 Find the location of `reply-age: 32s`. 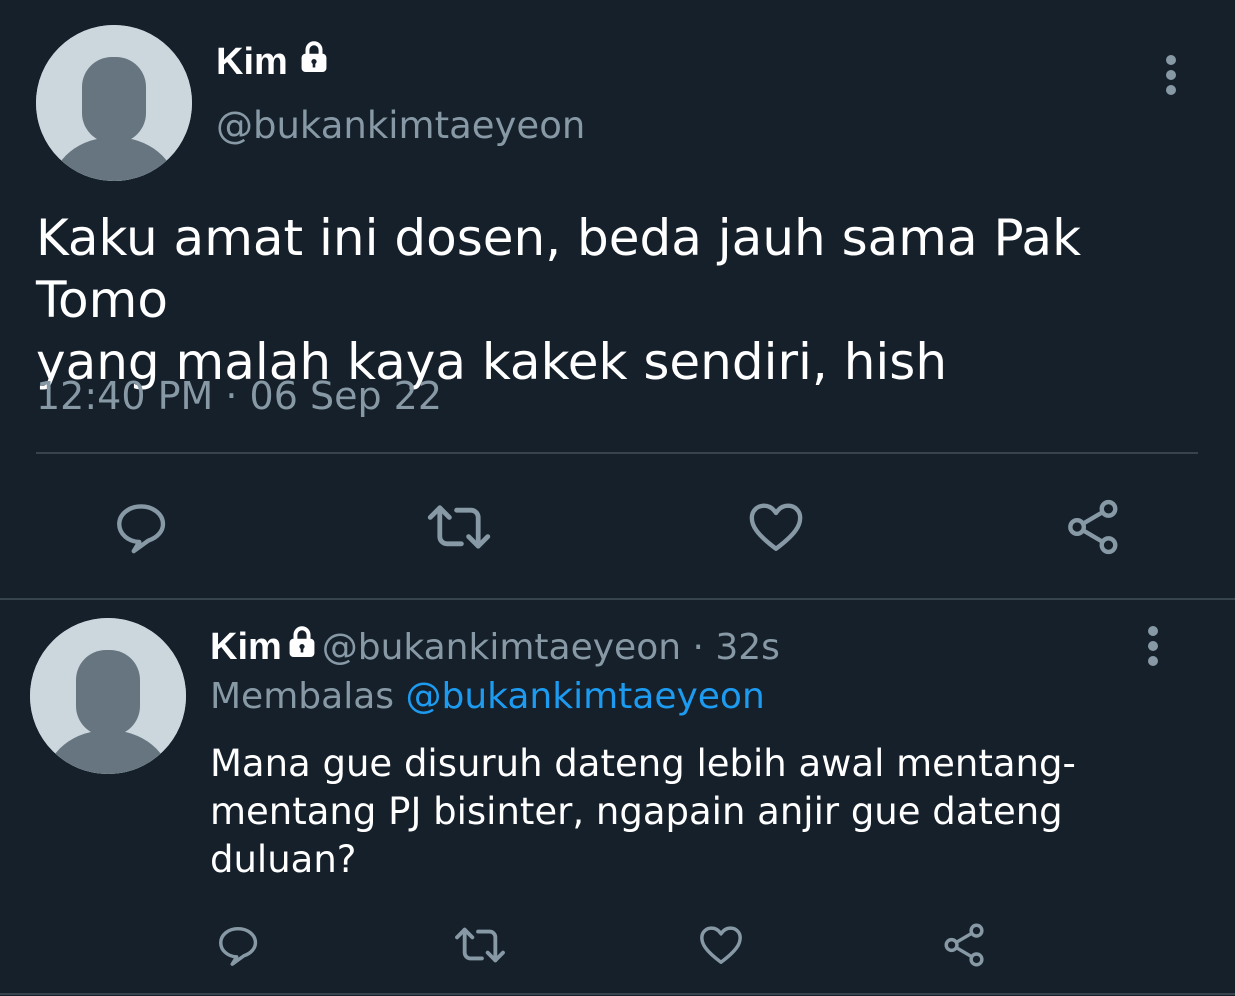

reply-age: 32s is located at coordinates (747, 647).